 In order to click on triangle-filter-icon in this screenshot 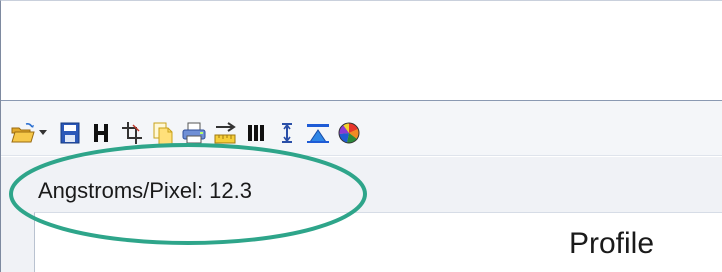, I will do `click(318, 133)`.